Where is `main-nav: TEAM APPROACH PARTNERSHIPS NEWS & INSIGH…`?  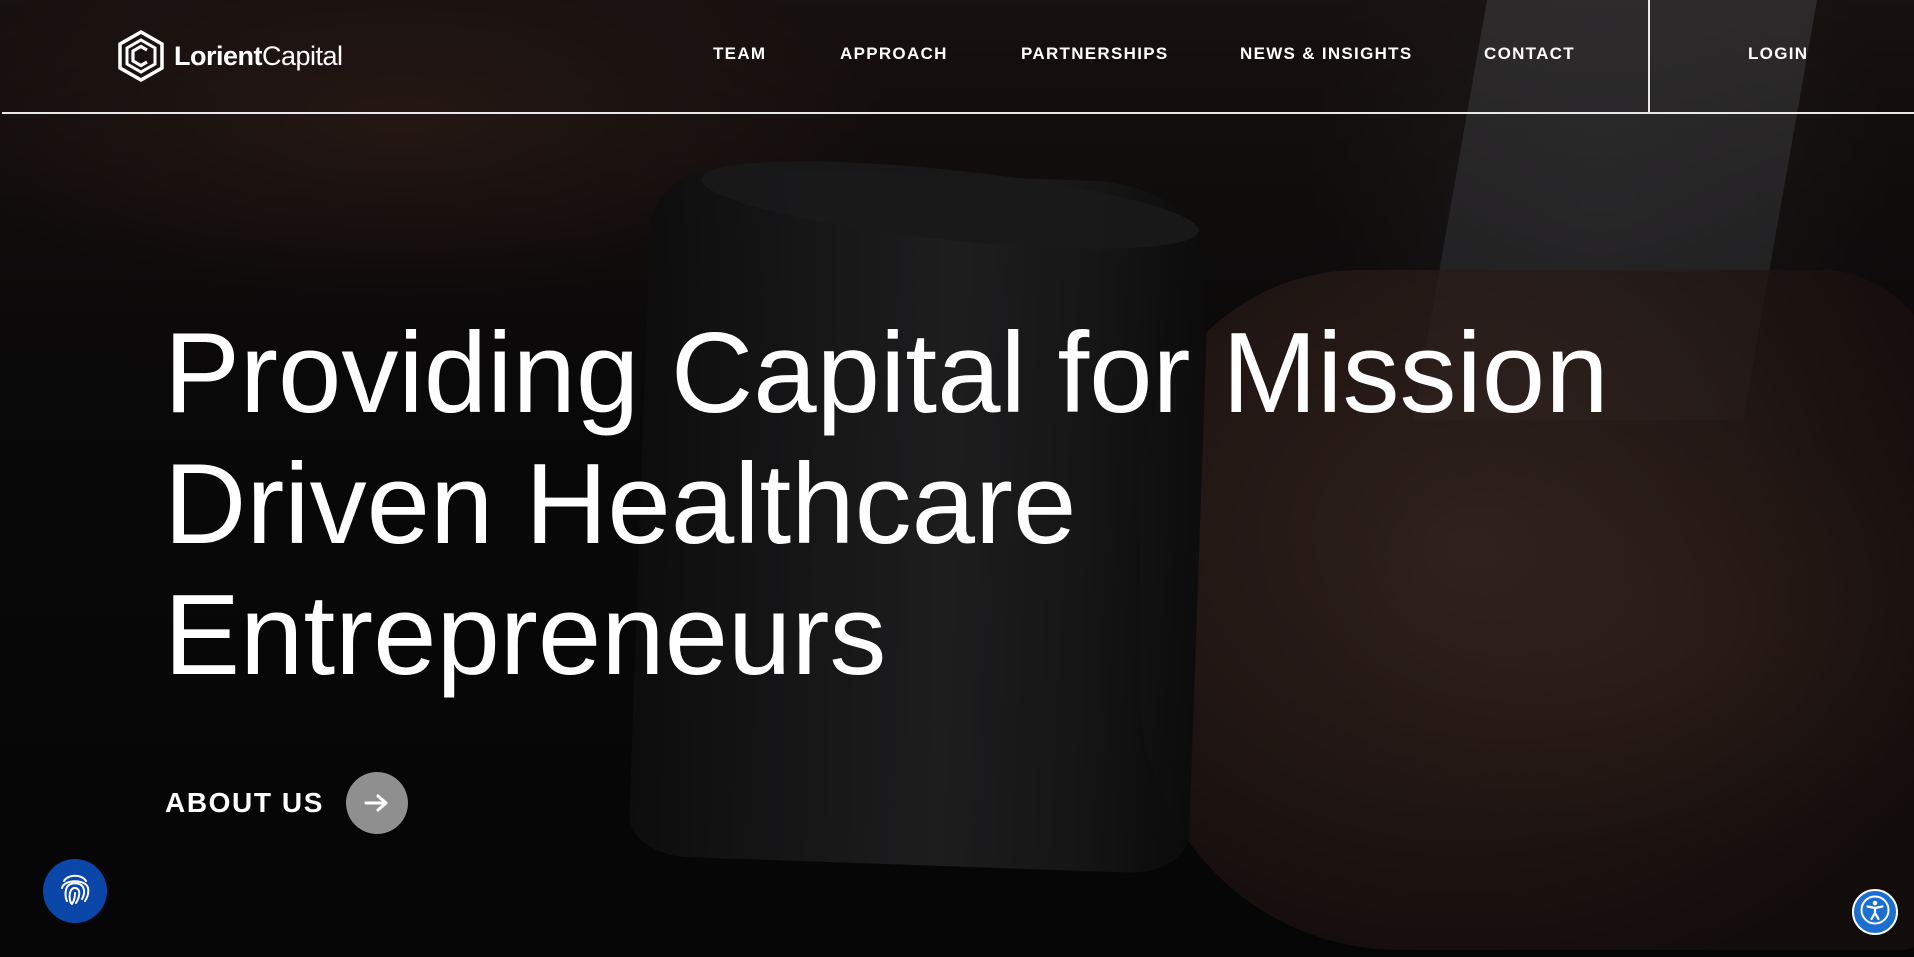 main-nav: TEAM APPROACH PARTNERSHIPS NEWS & INSIGH… is located at coordinates (958, 56).